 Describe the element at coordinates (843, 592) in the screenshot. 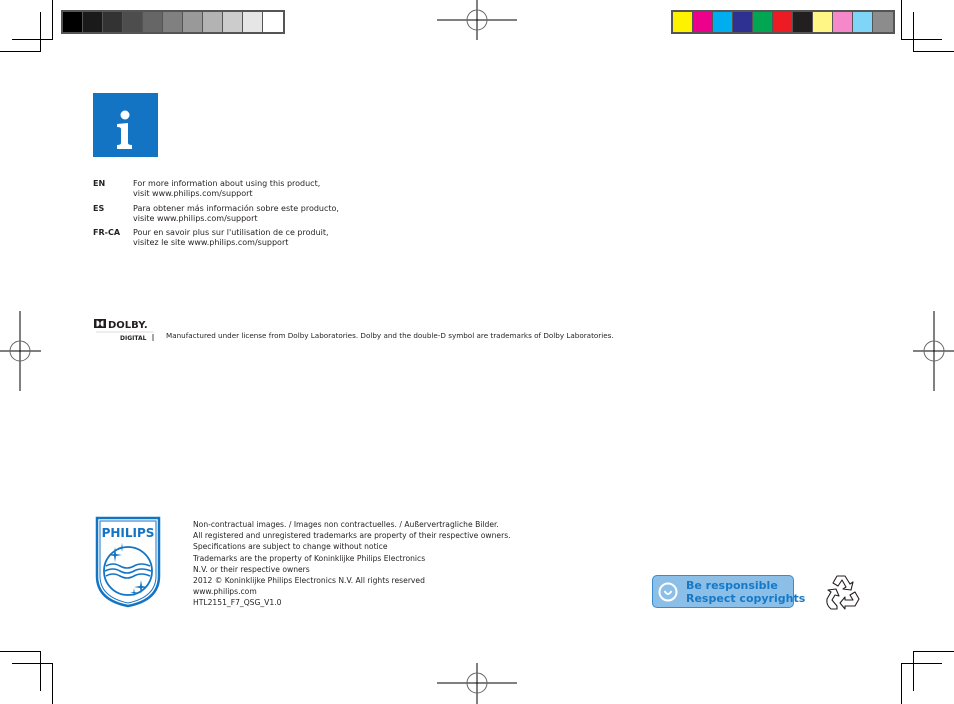

I see `recycle-icon` at that location.